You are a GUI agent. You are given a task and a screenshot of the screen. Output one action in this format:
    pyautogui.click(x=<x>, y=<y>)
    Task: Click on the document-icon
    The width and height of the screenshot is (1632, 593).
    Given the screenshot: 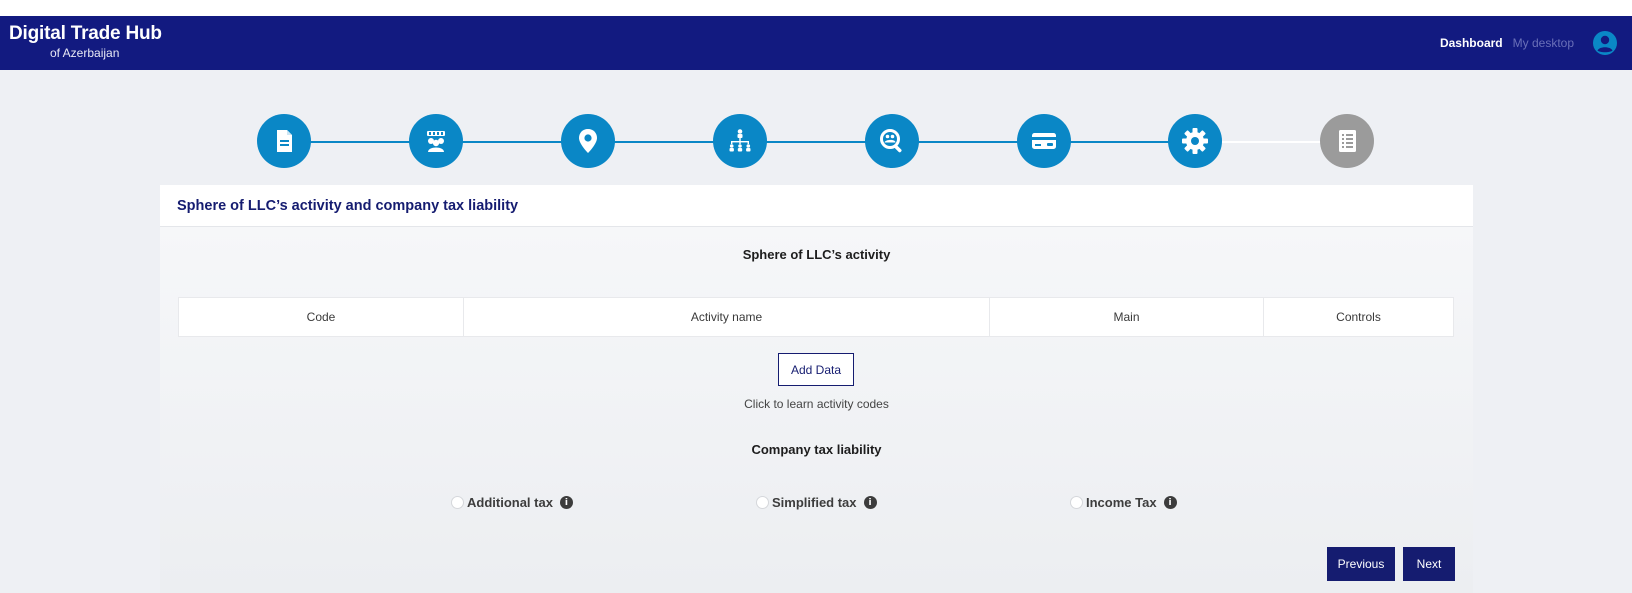 What is the action you would take?
    pyautogui.click(x=284, y=141)
    